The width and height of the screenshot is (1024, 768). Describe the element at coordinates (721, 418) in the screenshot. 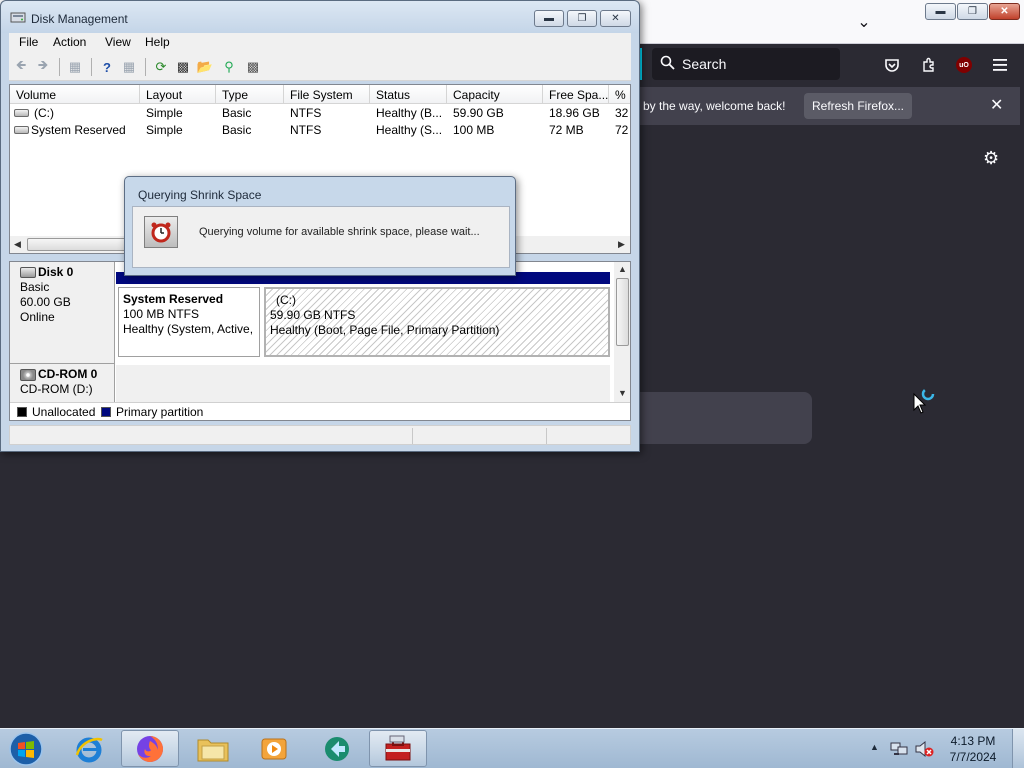

I see `newtab-tile` at that location.